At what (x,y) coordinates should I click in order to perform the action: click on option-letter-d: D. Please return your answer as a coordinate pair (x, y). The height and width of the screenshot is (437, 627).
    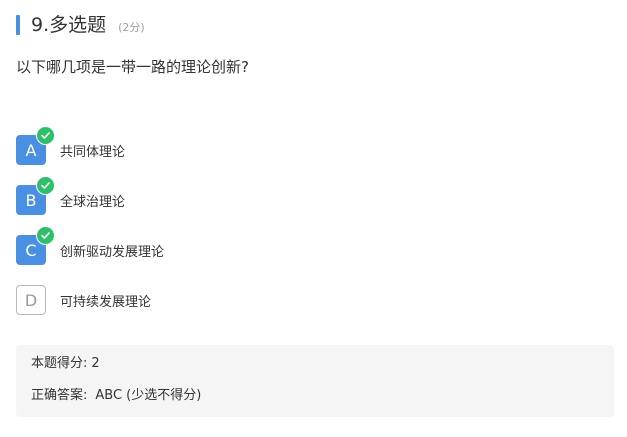
    Looking at the image, I should click on (31, 300).